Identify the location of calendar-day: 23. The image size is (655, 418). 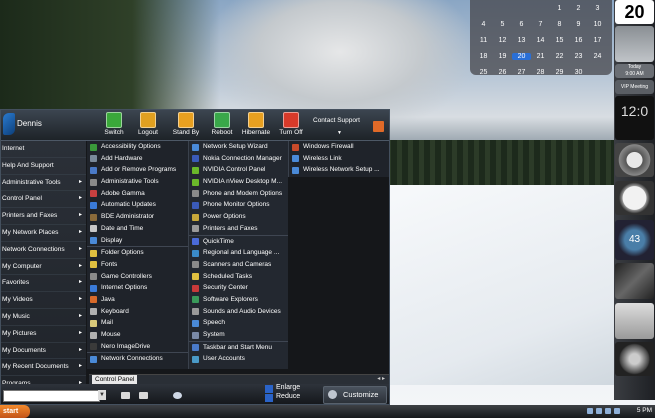
(578, 56).